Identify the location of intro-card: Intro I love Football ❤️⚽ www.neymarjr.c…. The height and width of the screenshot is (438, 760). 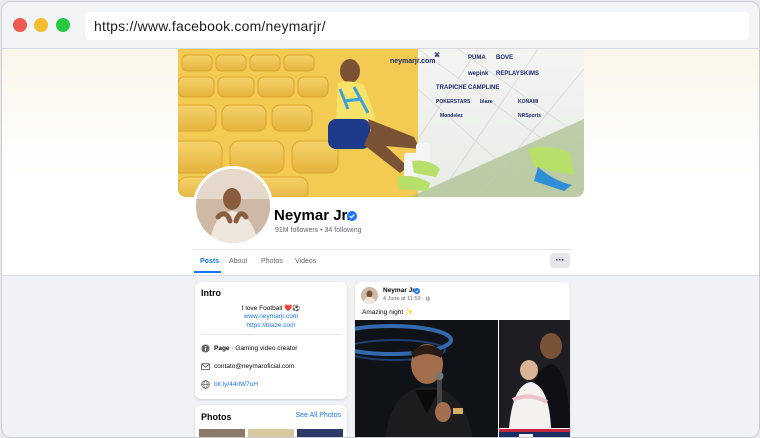
(271, 340).